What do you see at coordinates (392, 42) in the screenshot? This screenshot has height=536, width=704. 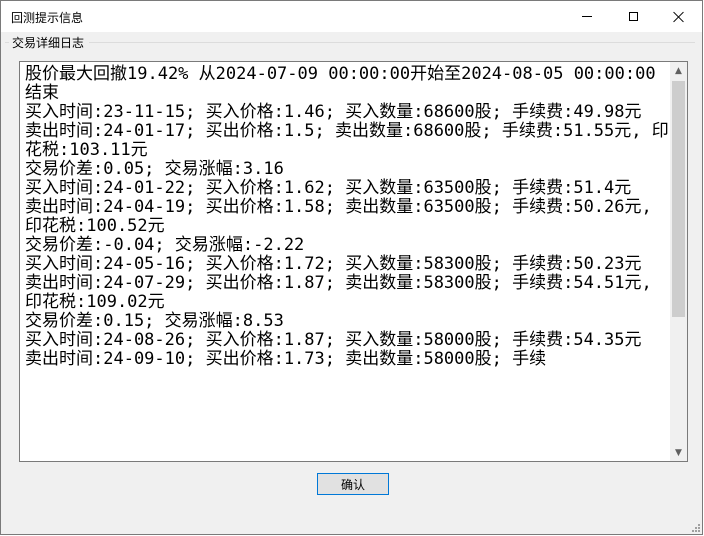 I see `group-border-right` at bounding box center [392, 42].